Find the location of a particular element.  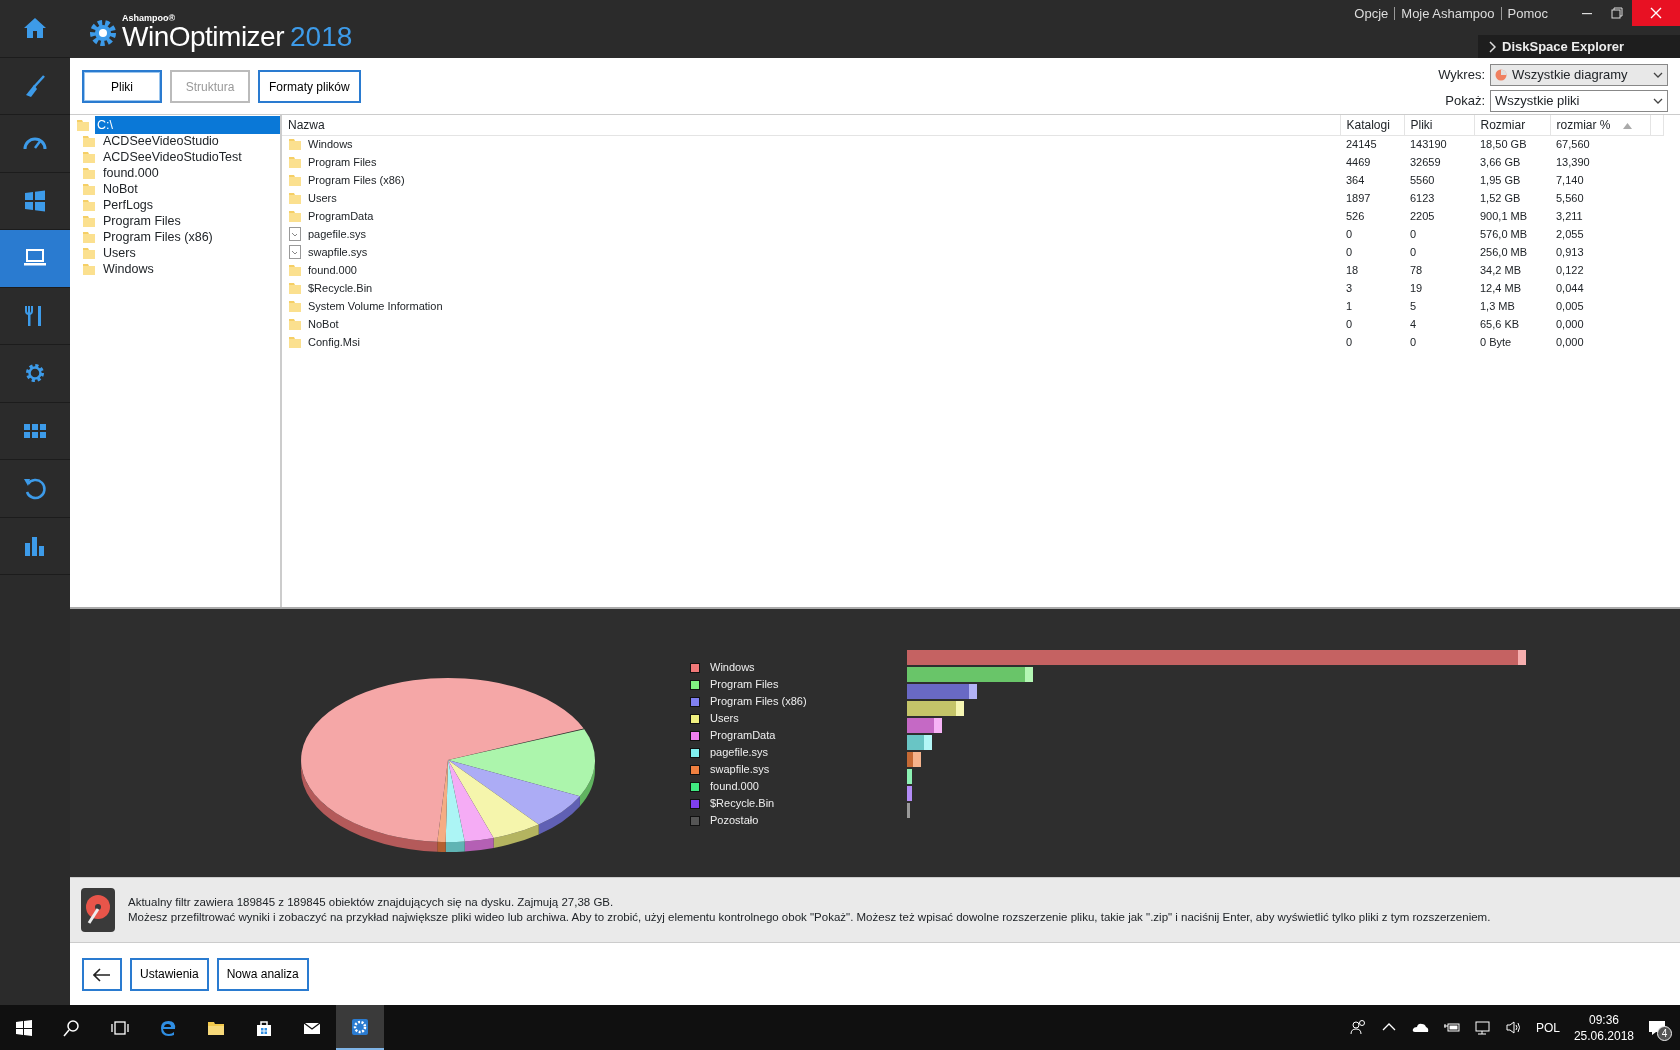

legend-label: Windows is located at coordinates (732, 668).